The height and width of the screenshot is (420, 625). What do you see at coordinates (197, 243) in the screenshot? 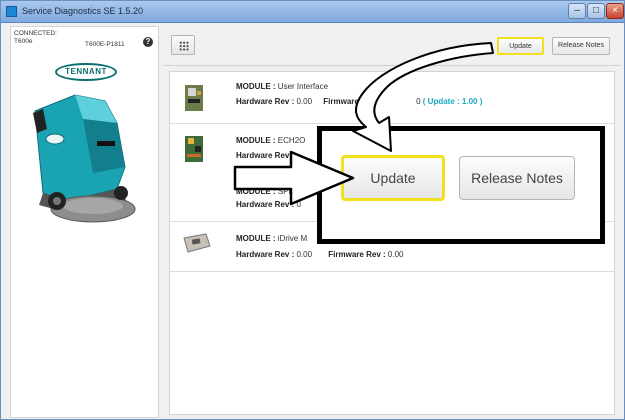
I see `controller-module-icon` at bounding box center [197, 243].